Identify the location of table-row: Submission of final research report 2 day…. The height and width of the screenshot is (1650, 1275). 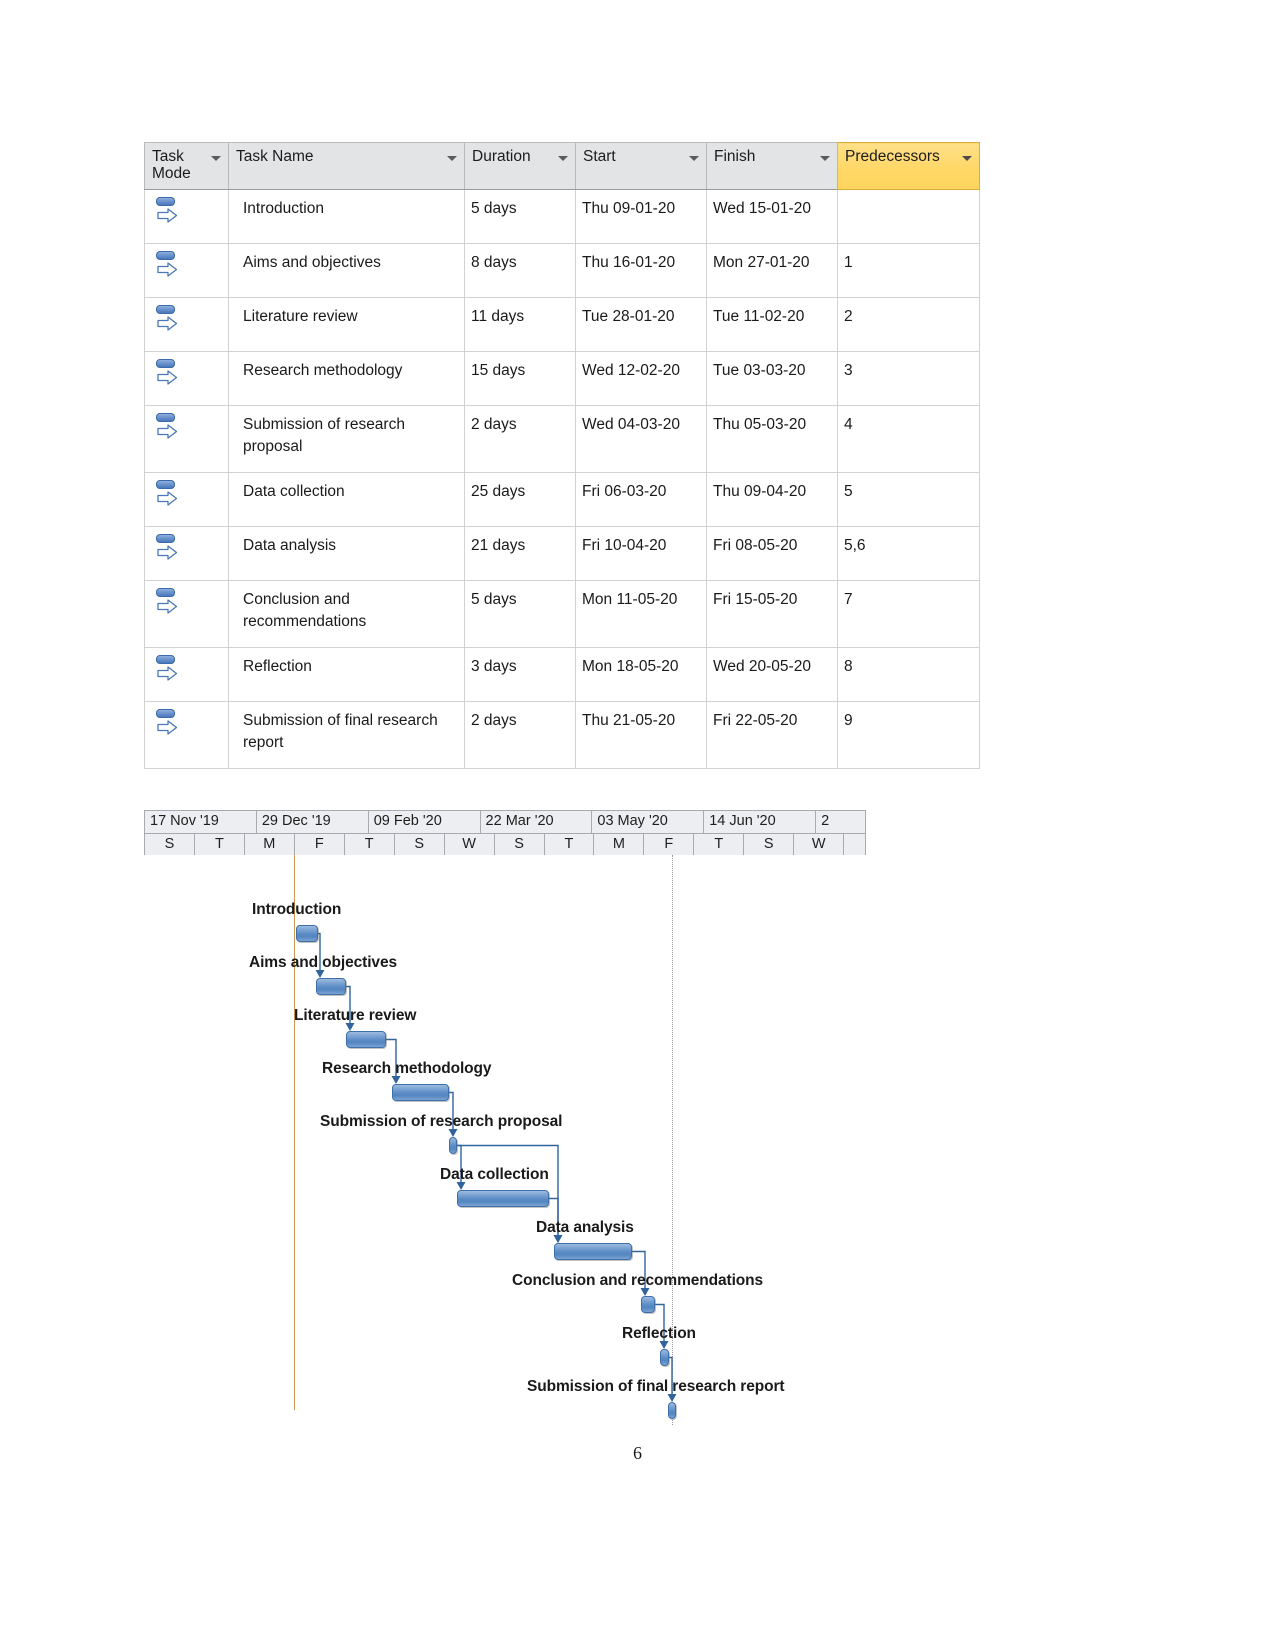
(562, 735).